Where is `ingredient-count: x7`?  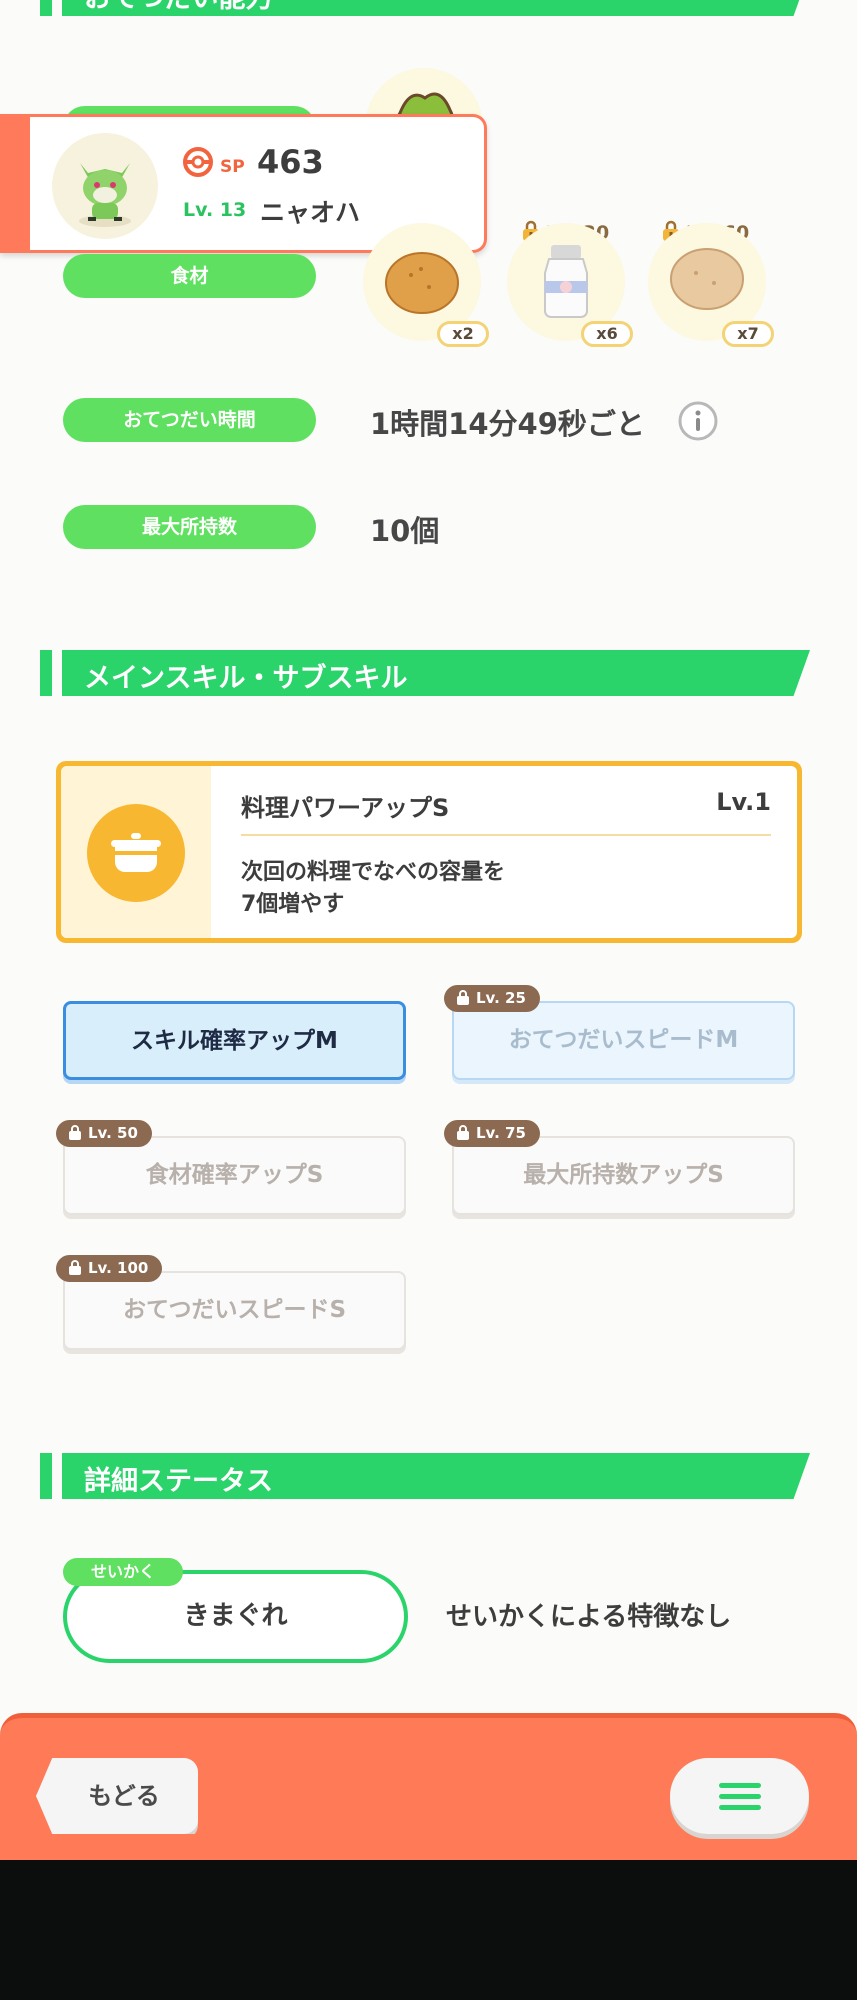 ingredient-count: x7 is located at coordinates (748, 334).